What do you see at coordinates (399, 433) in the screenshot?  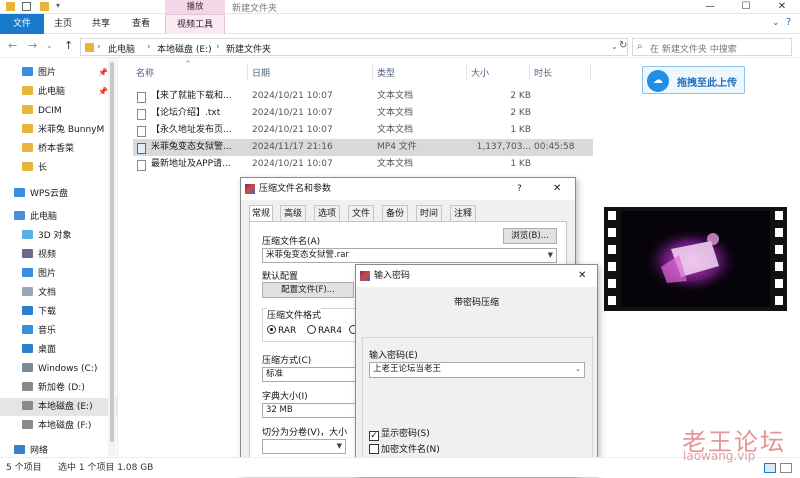 I see `show-password-checkbox: ✓ 显示密码(S)` at bounding box center [399, 433].